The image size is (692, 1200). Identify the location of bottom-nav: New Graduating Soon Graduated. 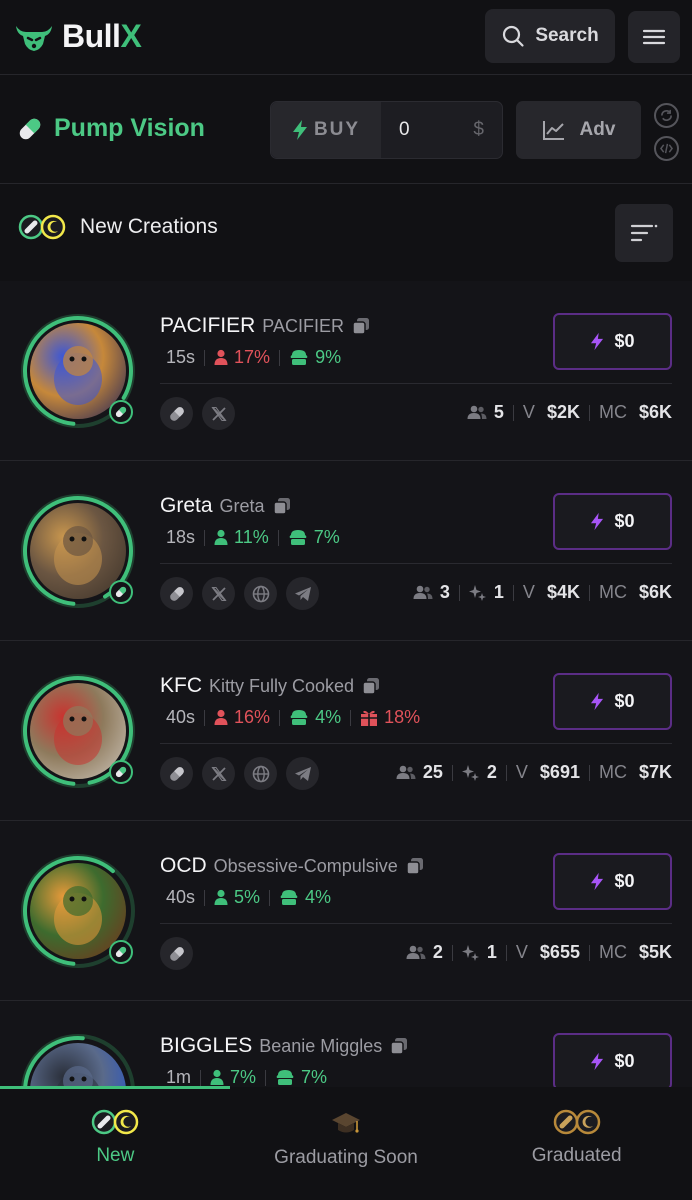
(346, 1144).